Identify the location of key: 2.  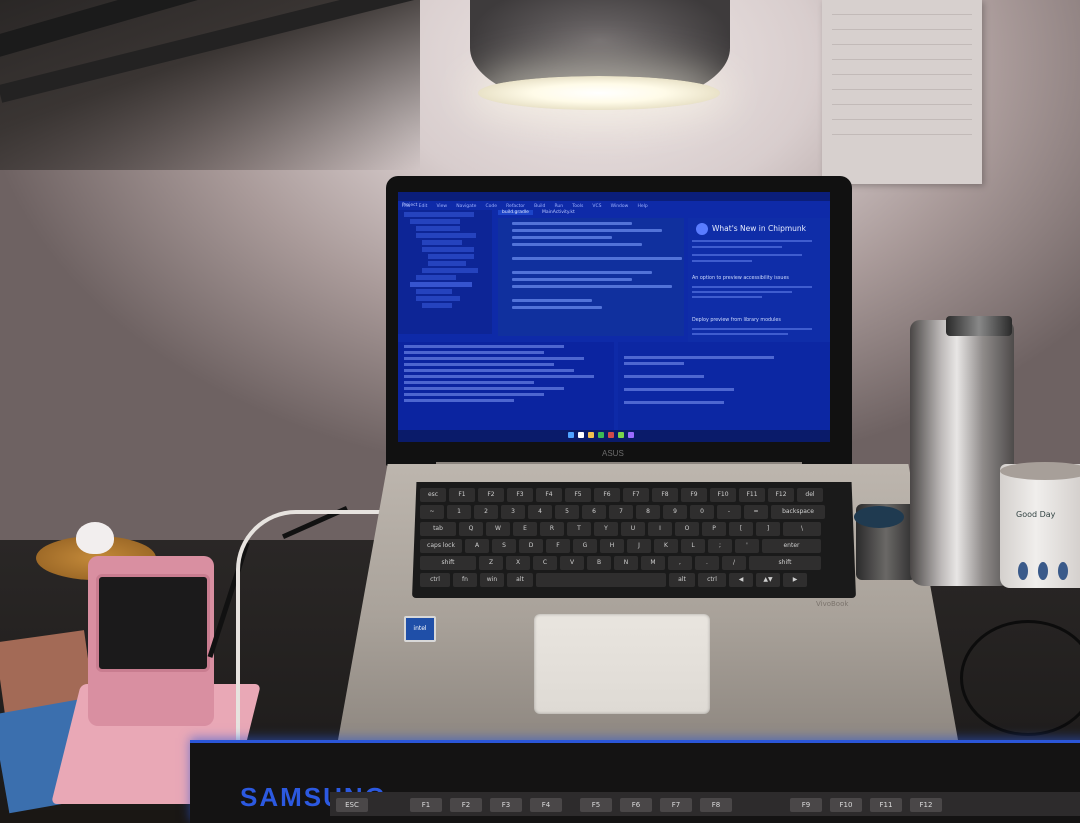
(486, 512).